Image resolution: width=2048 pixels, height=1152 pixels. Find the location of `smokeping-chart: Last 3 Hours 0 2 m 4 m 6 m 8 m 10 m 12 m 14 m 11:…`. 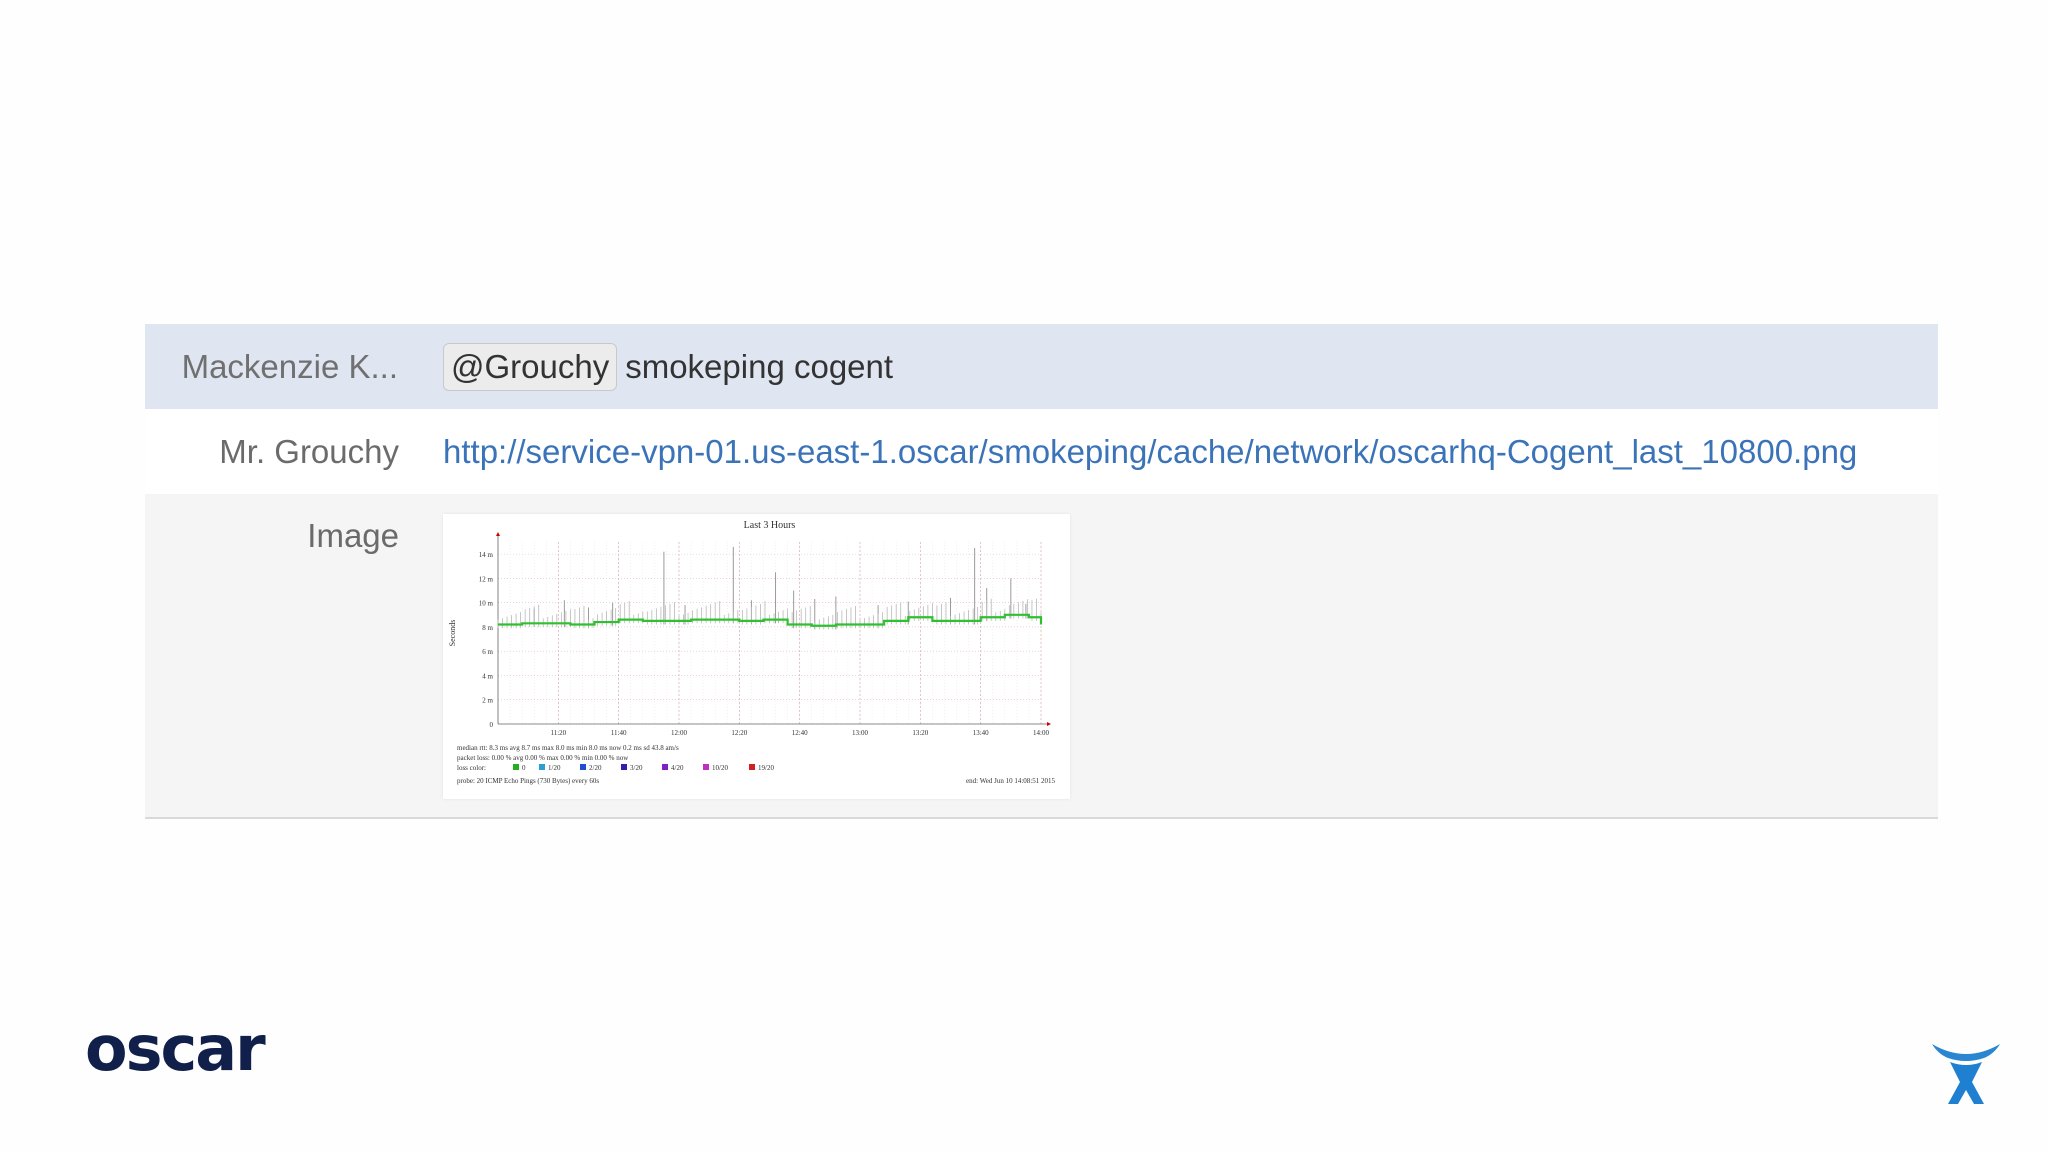

smokeping-chart: Last 3 Hours 0 2 m 4 m 6 m 8 m 10 m 12 m 14 m 11:… is located at coordinates (751, 652).